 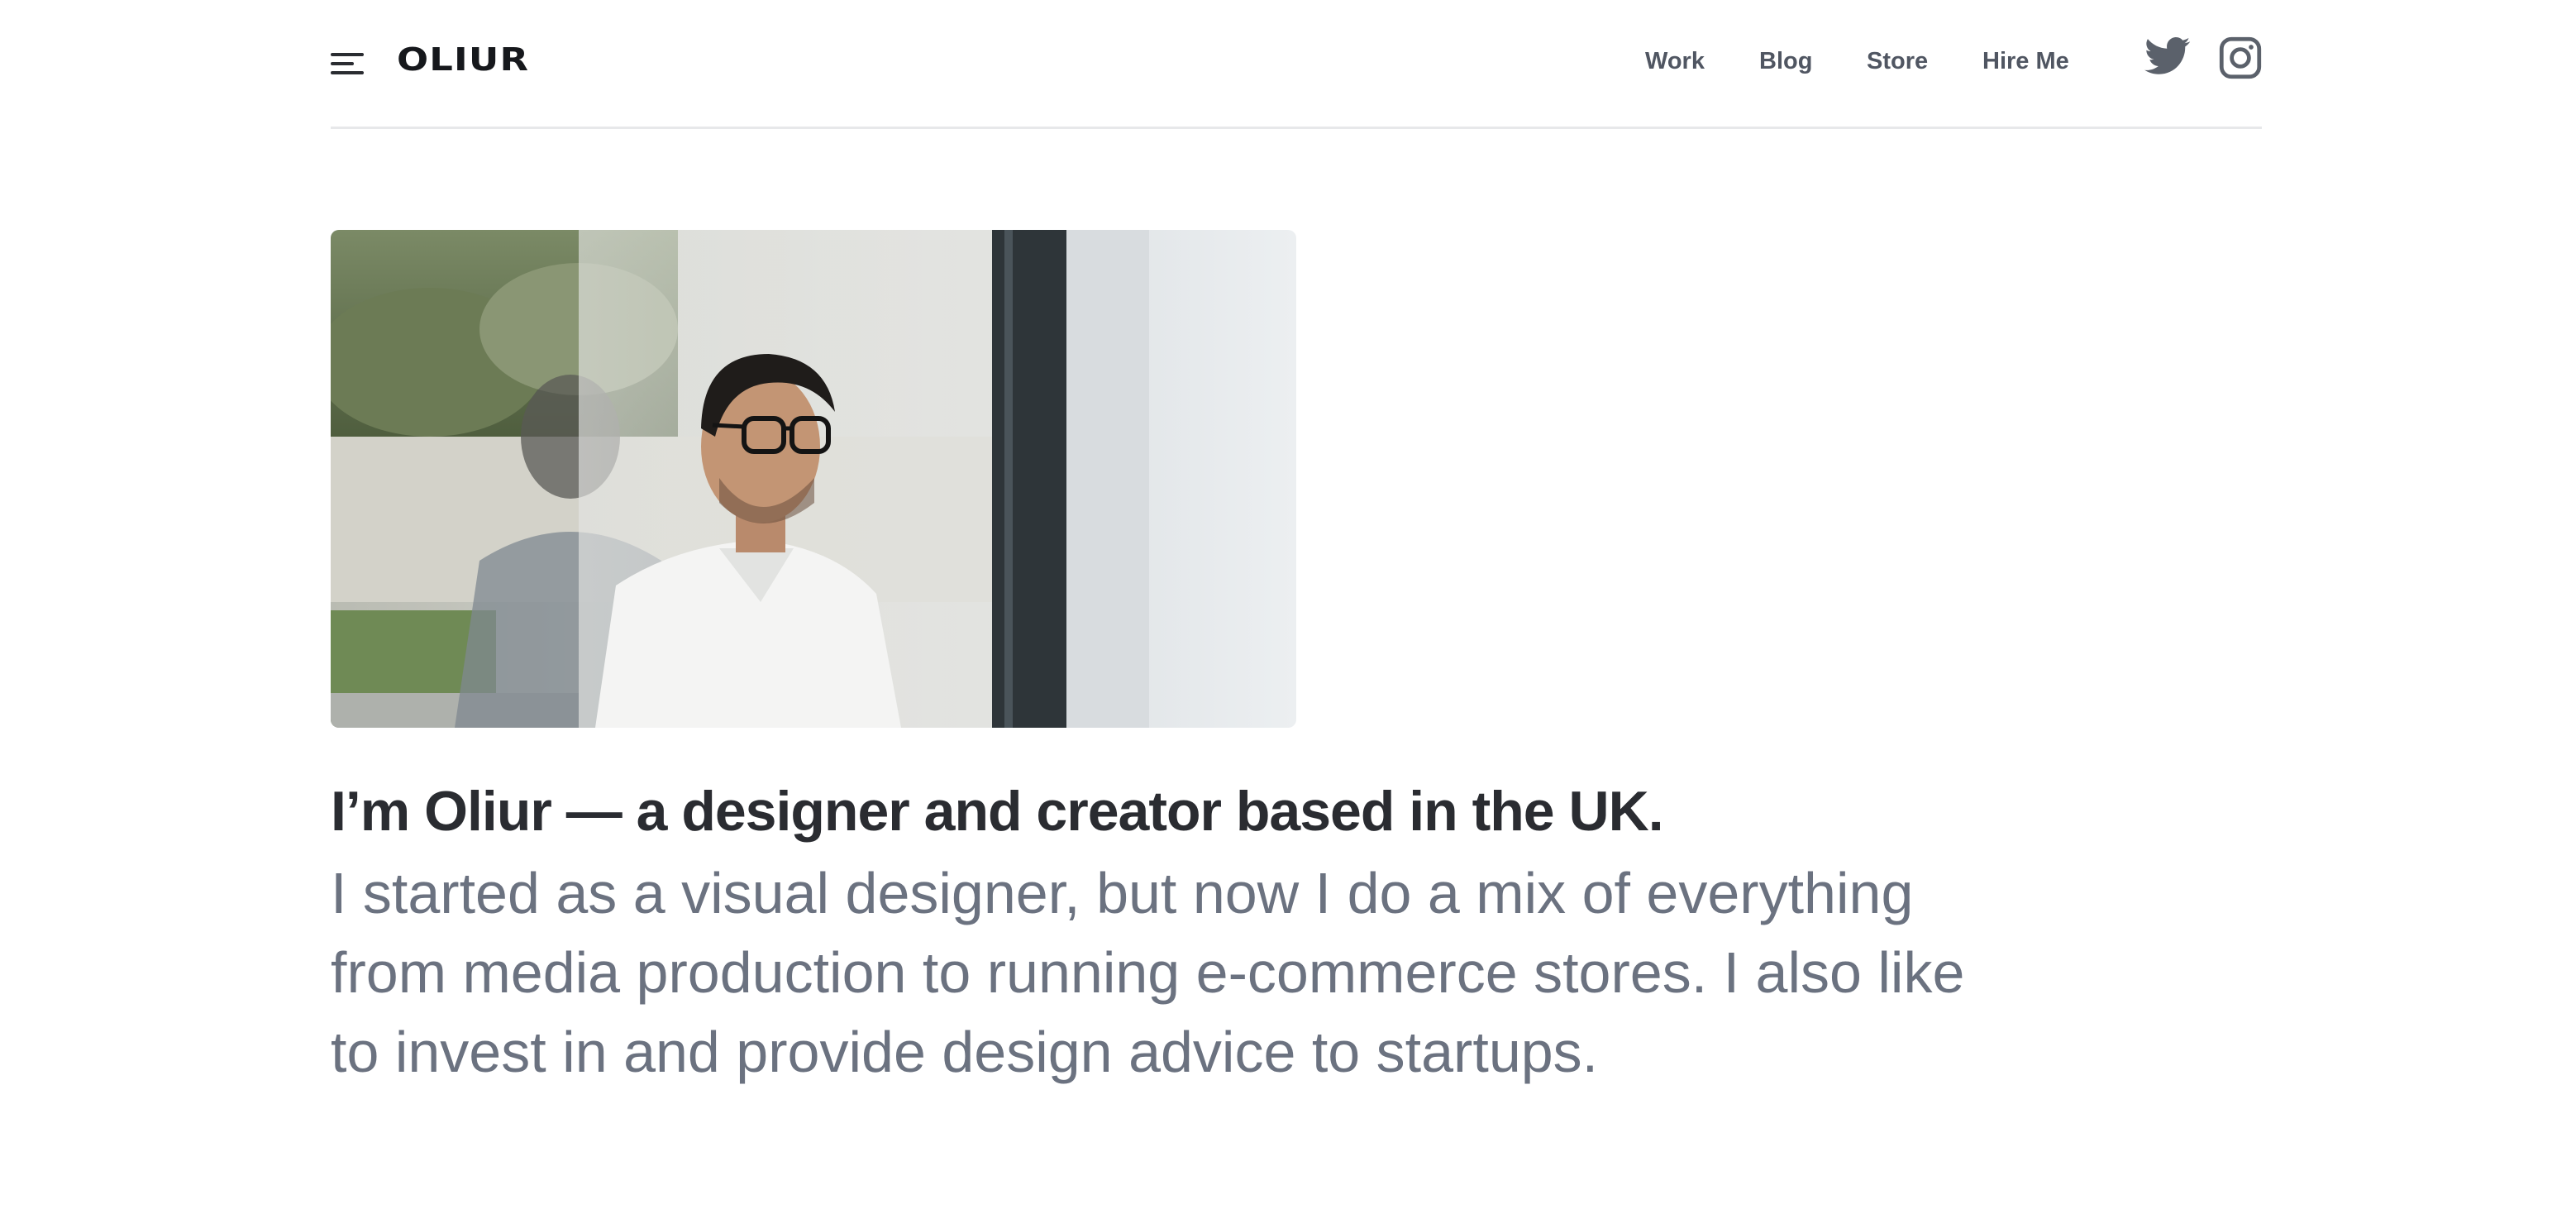 What do you see at coordinates (348, 63) in the screenshot?
I see `hamburger-menu-icon` at bounding box center [348, 63].